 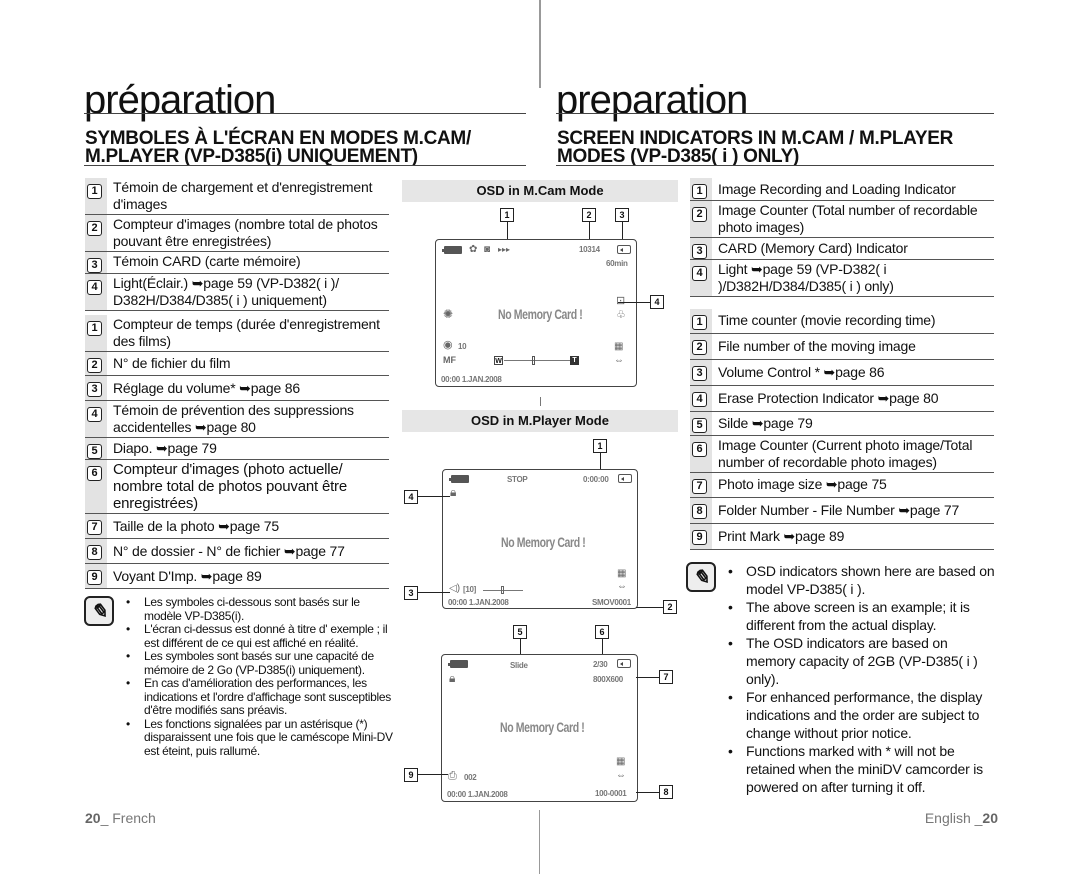 I want to click on list-item: 3 Volume Control * ➥page 86, so click(x=842, y=373).